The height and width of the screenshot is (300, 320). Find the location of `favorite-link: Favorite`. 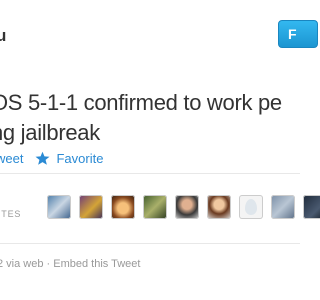

favorite-link: Favorite is located at coordinates (69, 158).